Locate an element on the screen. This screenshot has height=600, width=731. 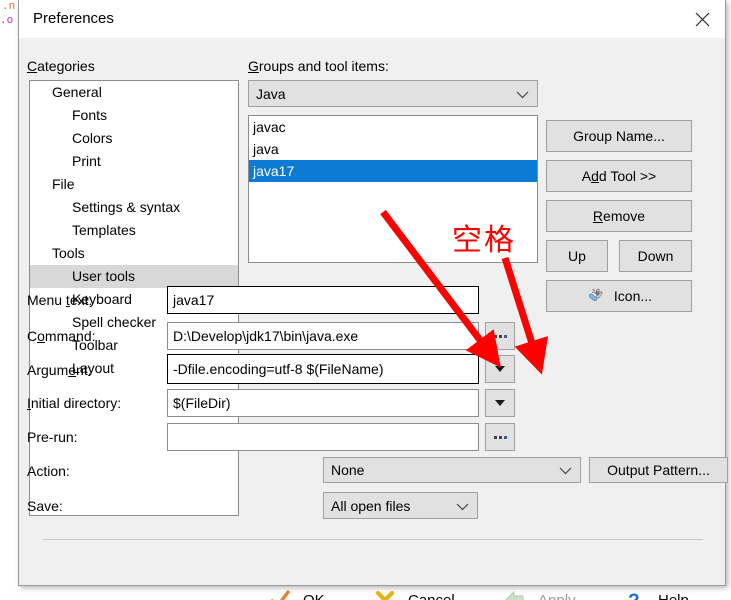
left-arrow-icon is located at coordinates (515, 594).